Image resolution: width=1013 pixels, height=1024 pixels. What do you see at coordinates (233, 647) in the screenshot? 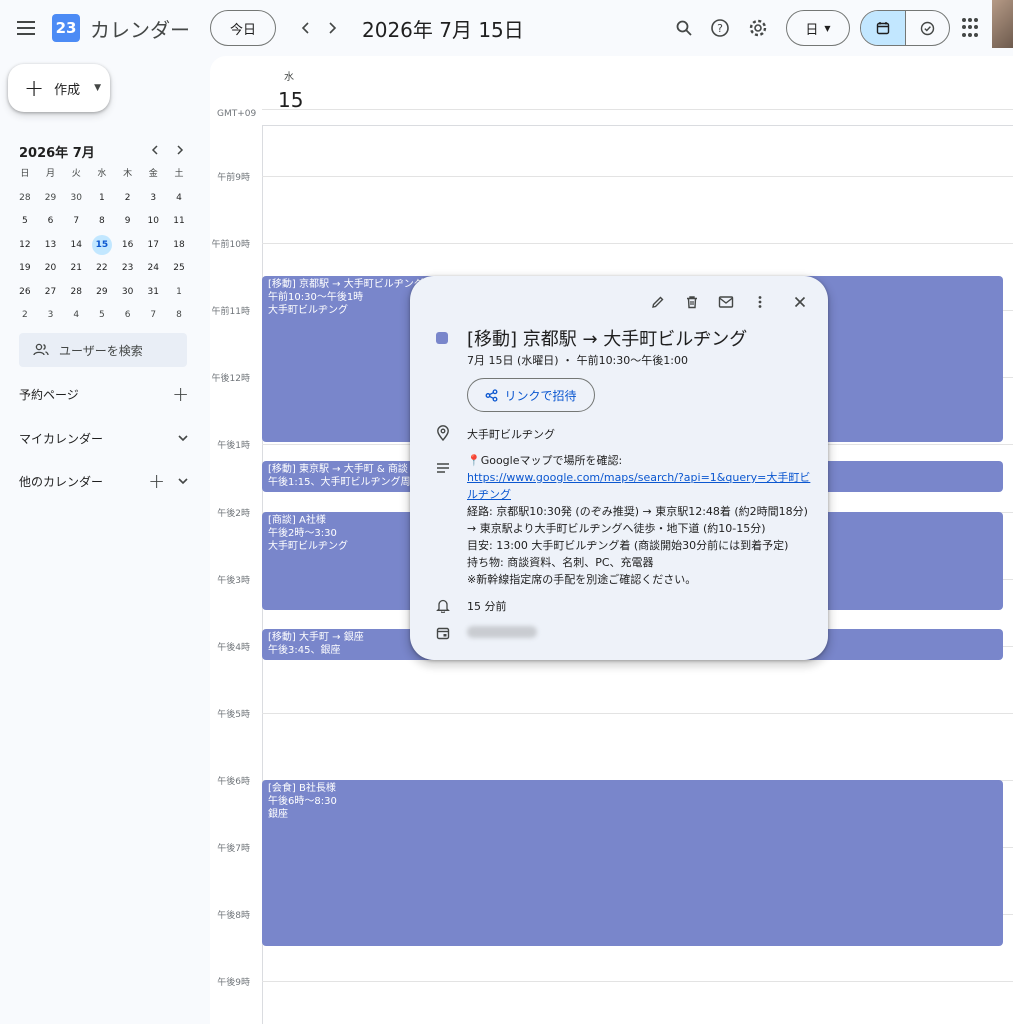
I see `hour-label: 午後4時` at bounding box center [233, 647].